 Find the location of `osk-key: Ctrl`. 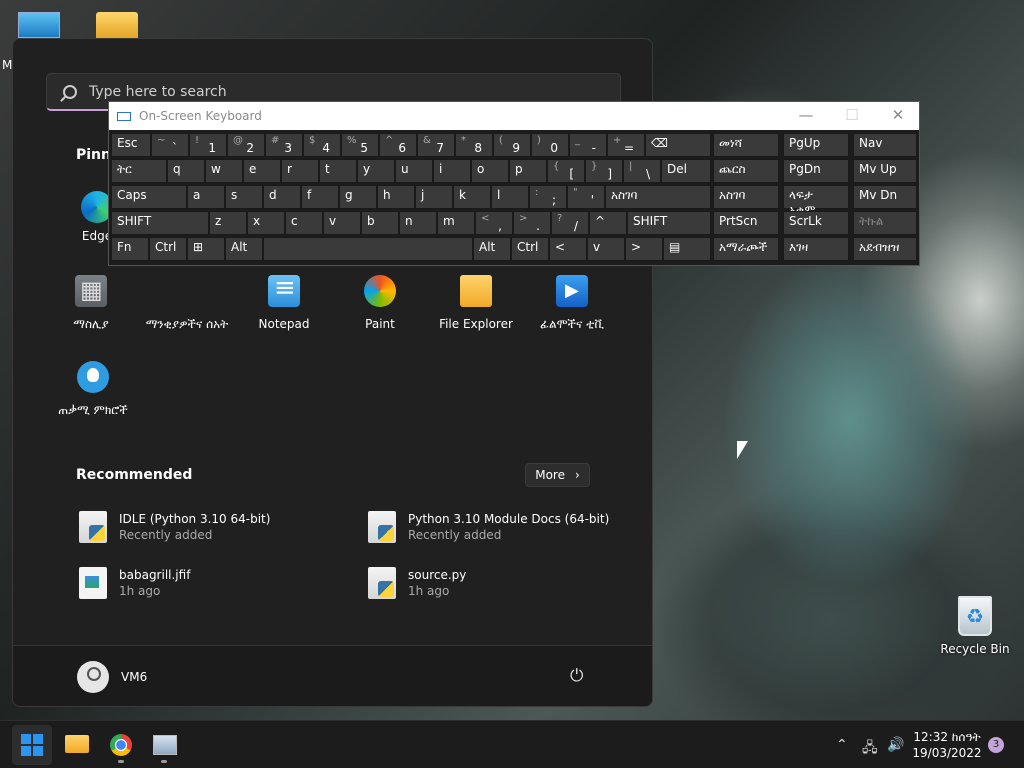

osk-key: Ctrl is located at coordinates (530, 249).